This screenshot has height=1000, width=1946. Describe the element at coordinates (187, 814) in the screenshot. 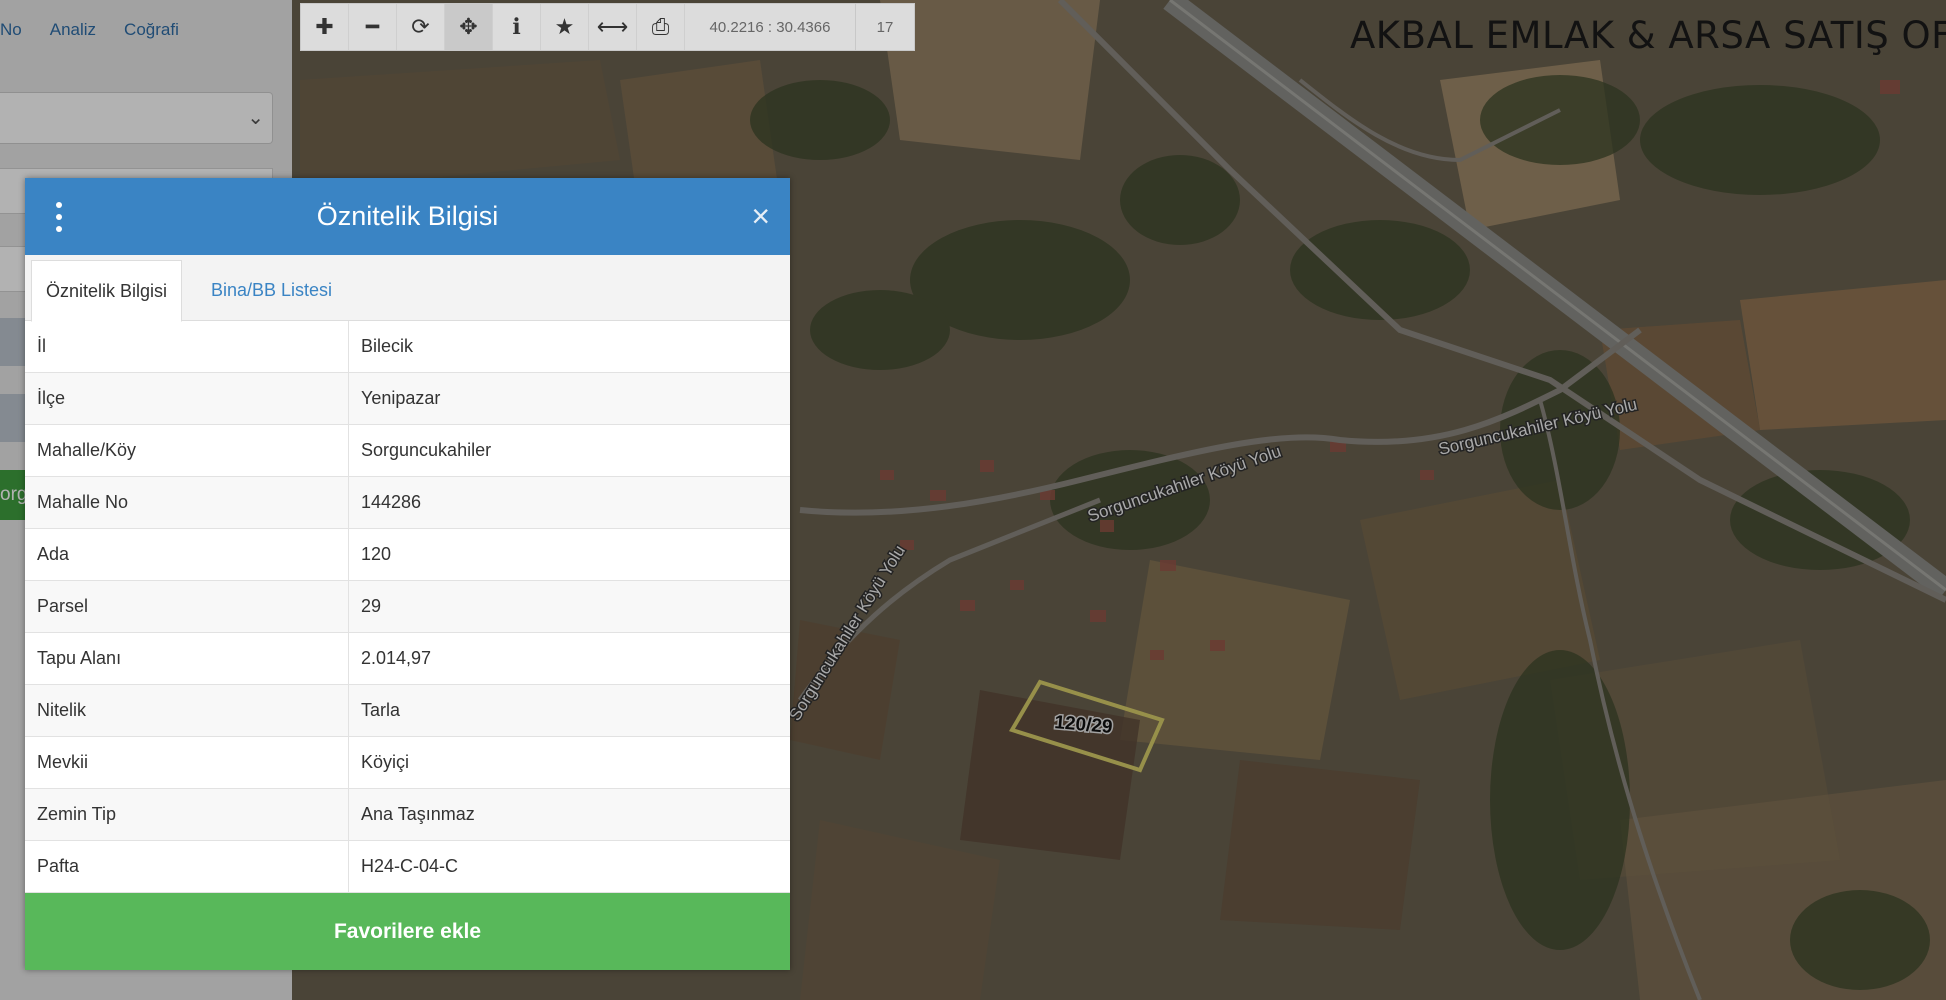

I see `attribute-key: Zemin Tip` at that location.